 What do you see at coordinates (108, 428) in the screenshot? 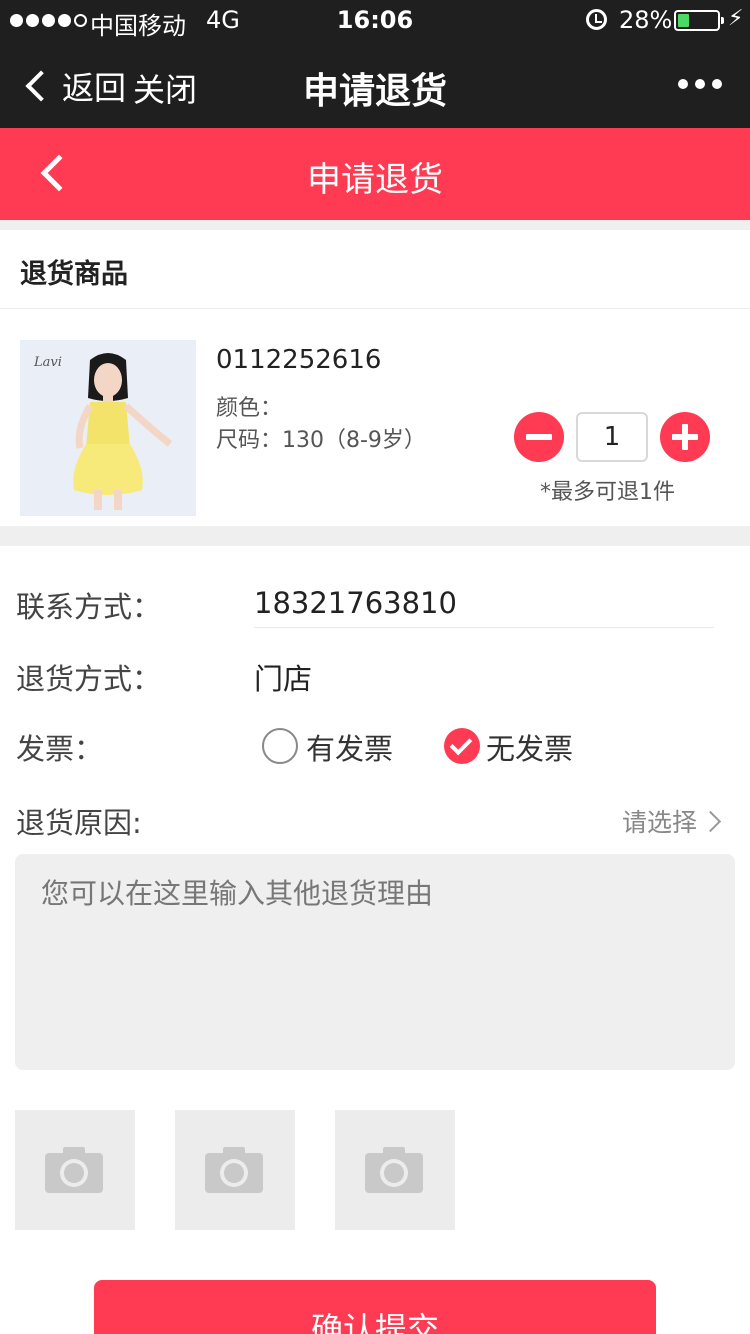
I see `product-image: Lavi` at bounding box center [108, 428].